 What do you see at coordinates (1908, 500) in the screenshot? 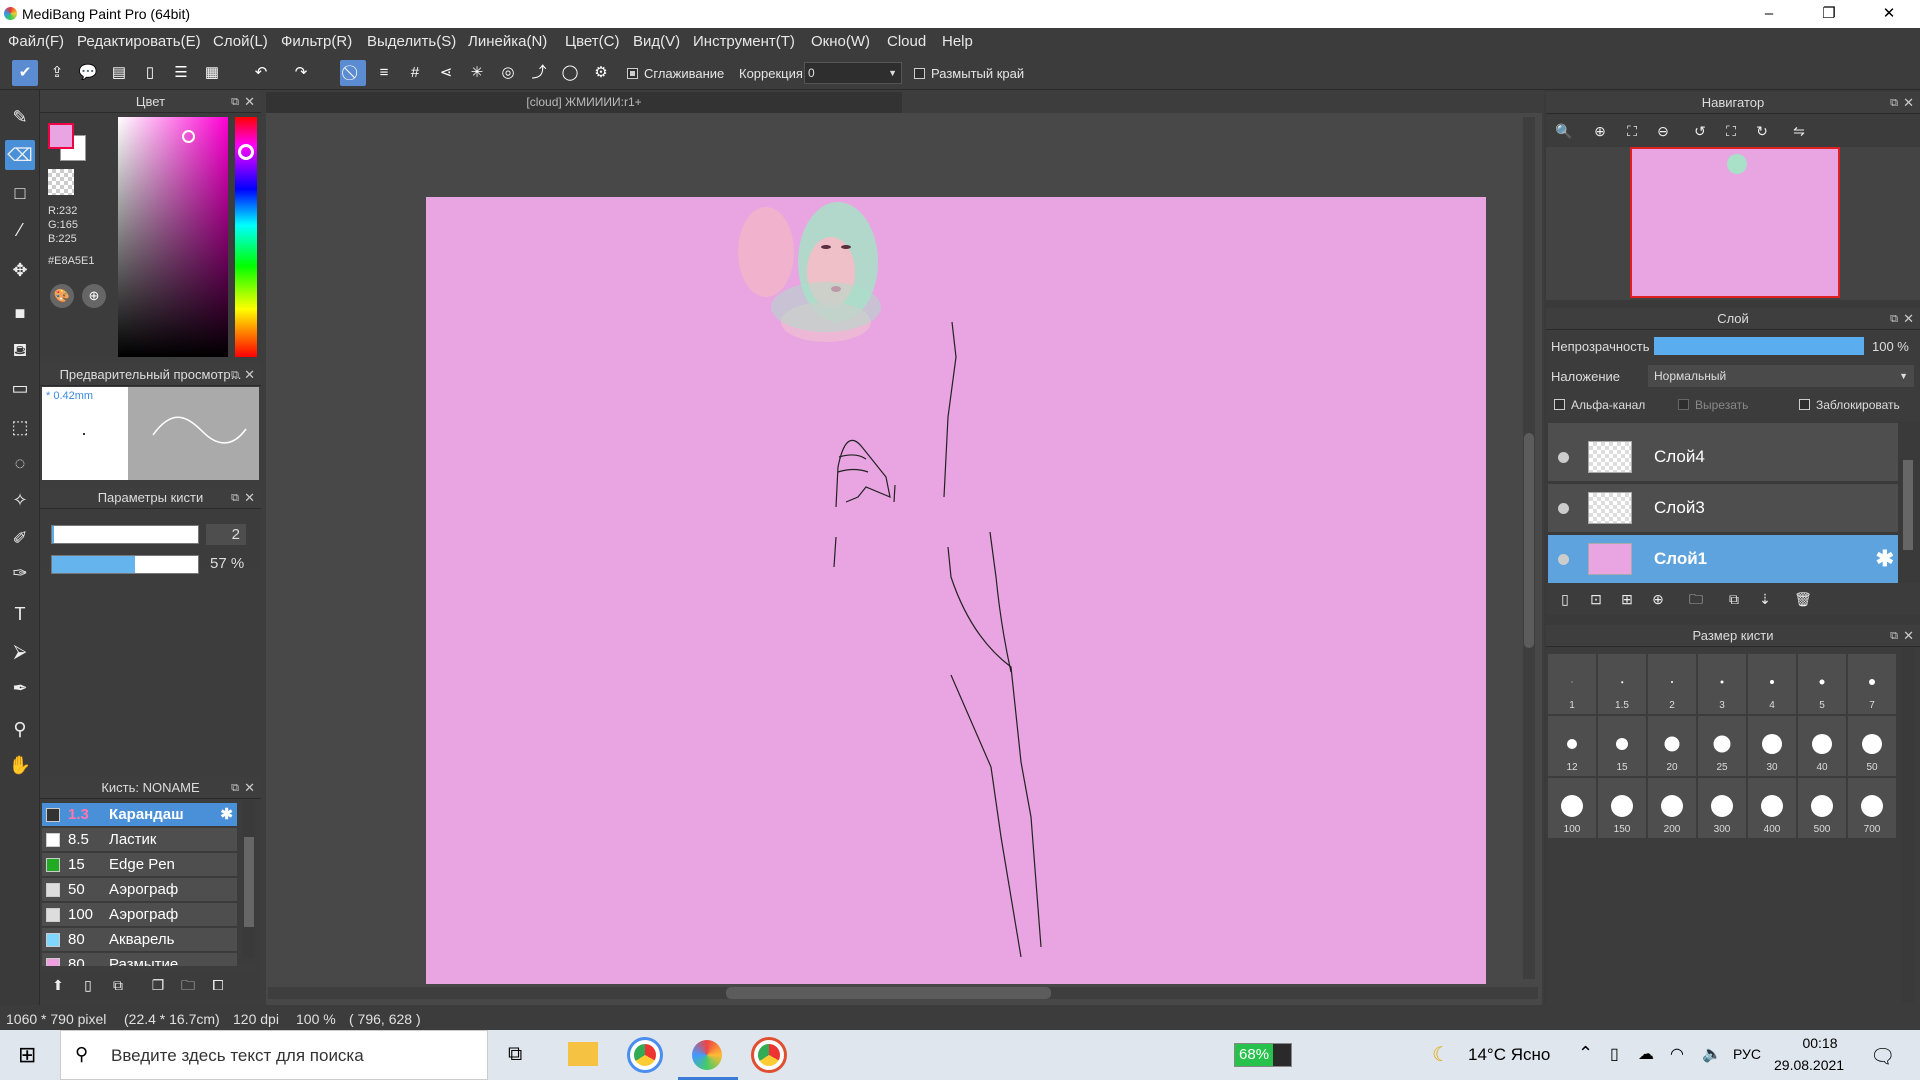
I see `layer-scrollbar` at bounding box center [1908, 500].